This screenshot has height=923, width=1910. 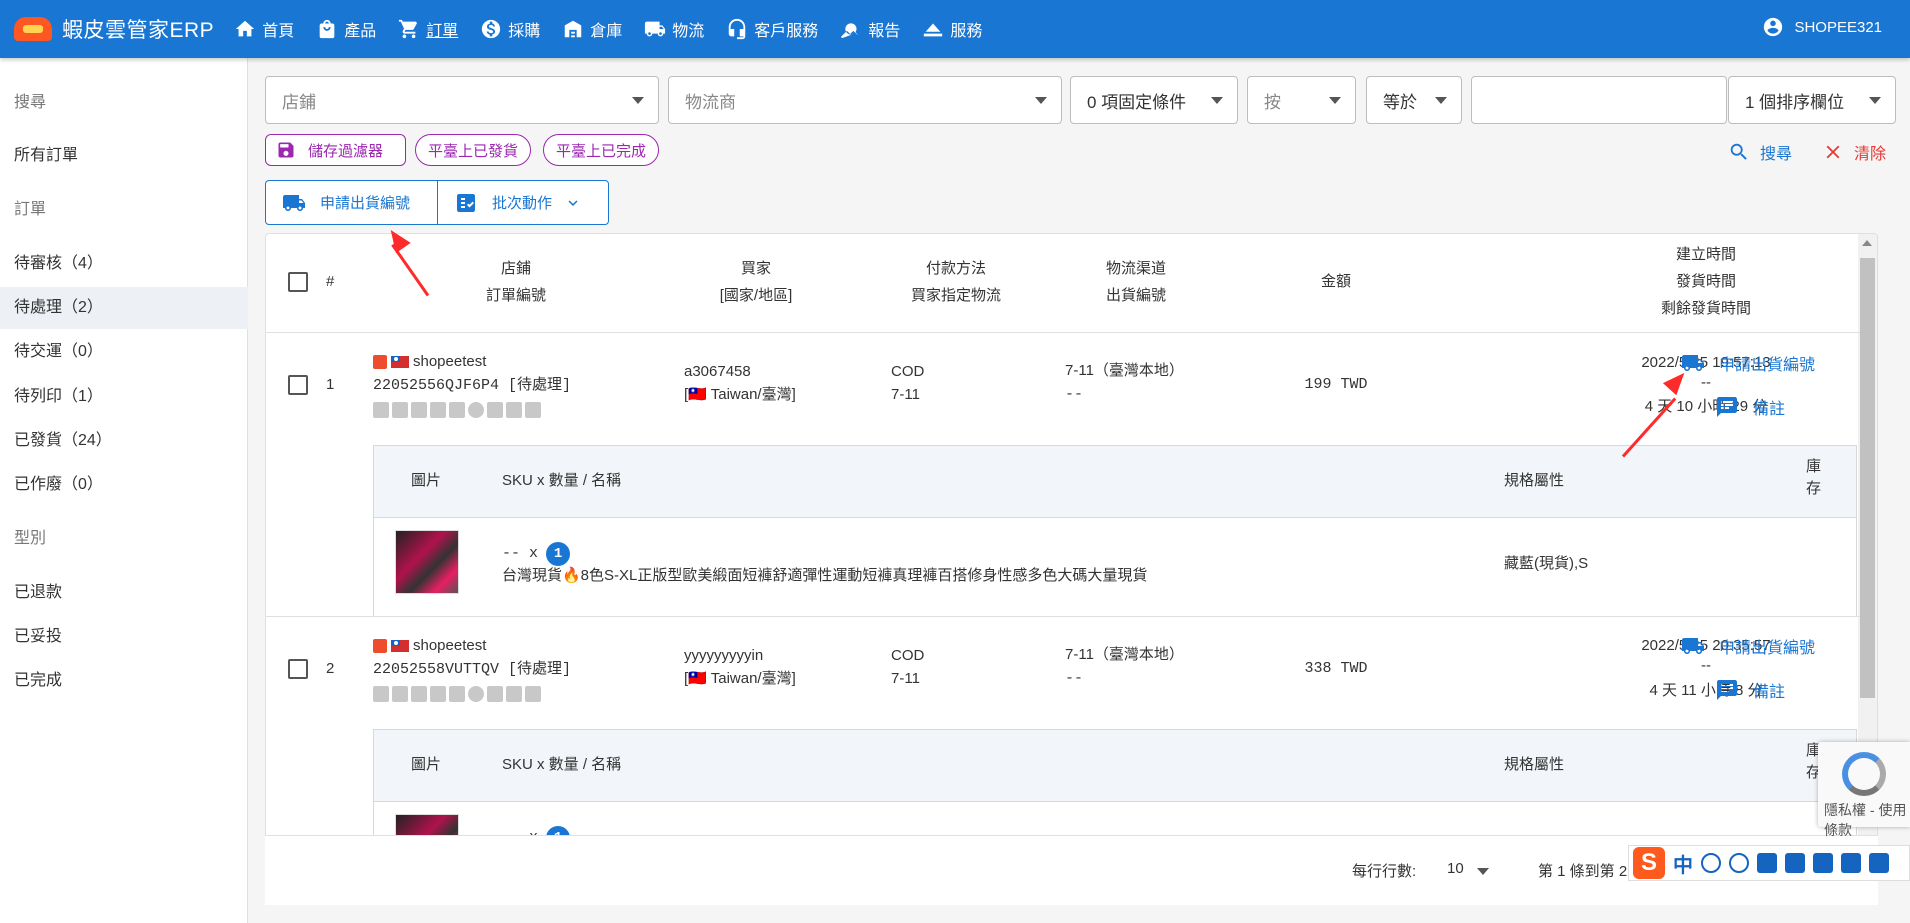 What do you see at coordinates (740, 394) in the screenshot?
I see `row-country: [🇹🇼 Taiwan/臺灣]` at bounding box center [740, 394].